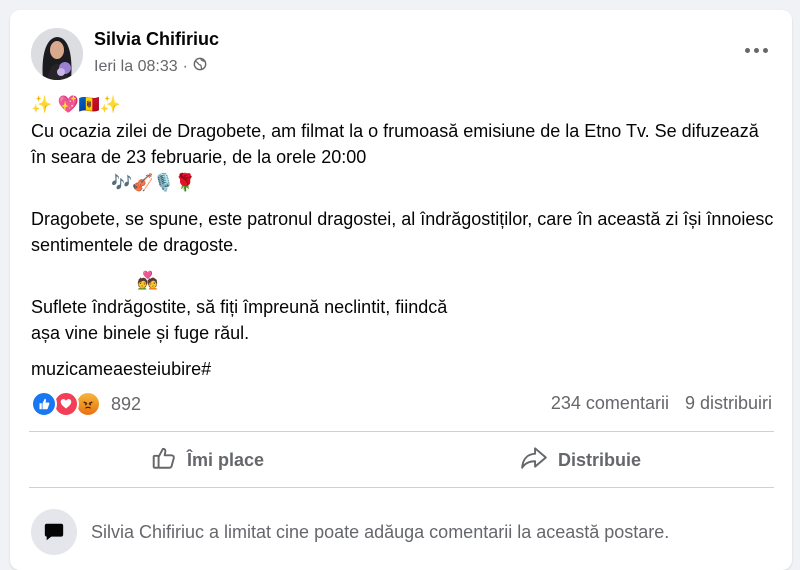 This screenshot has width=800, height=570. I want to click on like-icon, so click(44, 404).